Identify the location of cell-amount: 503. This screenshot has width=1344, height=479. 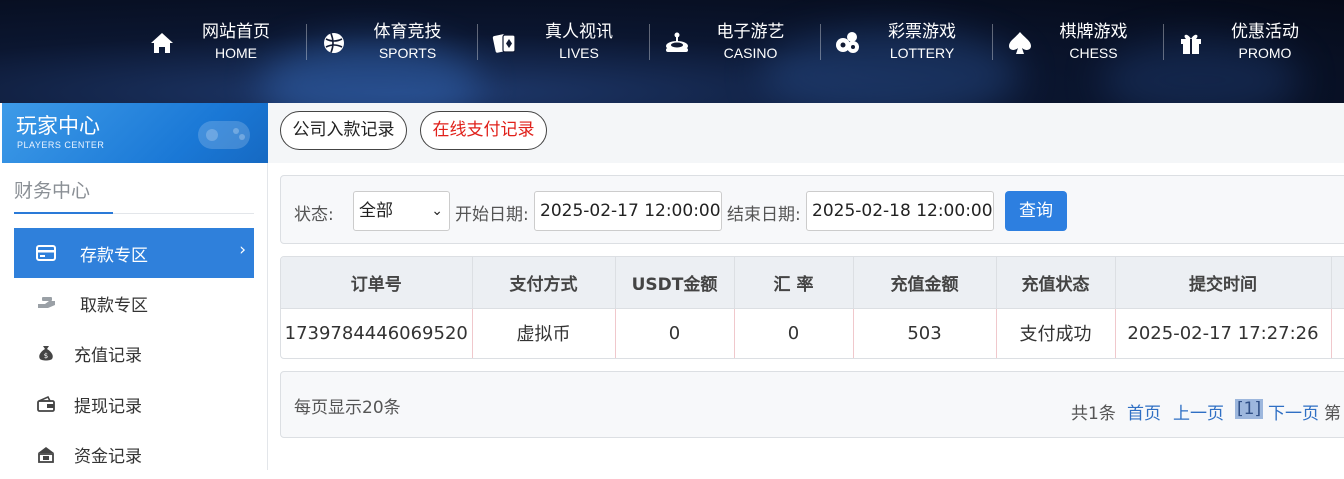
(925, 332).